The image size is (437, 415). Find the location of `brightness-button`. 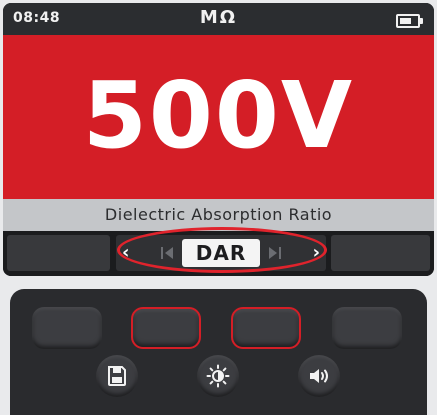

brightness-button is located at coordinates (218, 376).